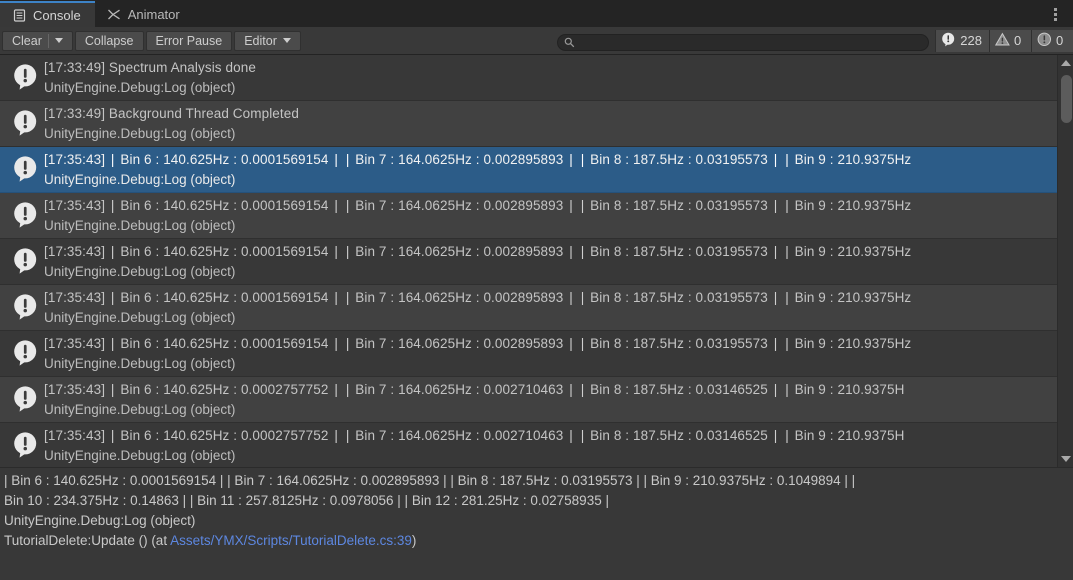  I want to click on detail-source-link: Assets/YMX/Scripts/TutorialDelete.cs:39, so click(291, 540).